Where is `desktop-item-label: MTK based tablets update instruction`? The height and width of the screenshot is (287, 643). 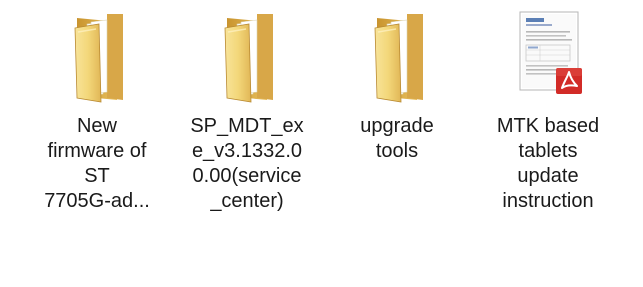
desktop-item-label: MTK based tablets update instruction is located at coordinates (548, 163).